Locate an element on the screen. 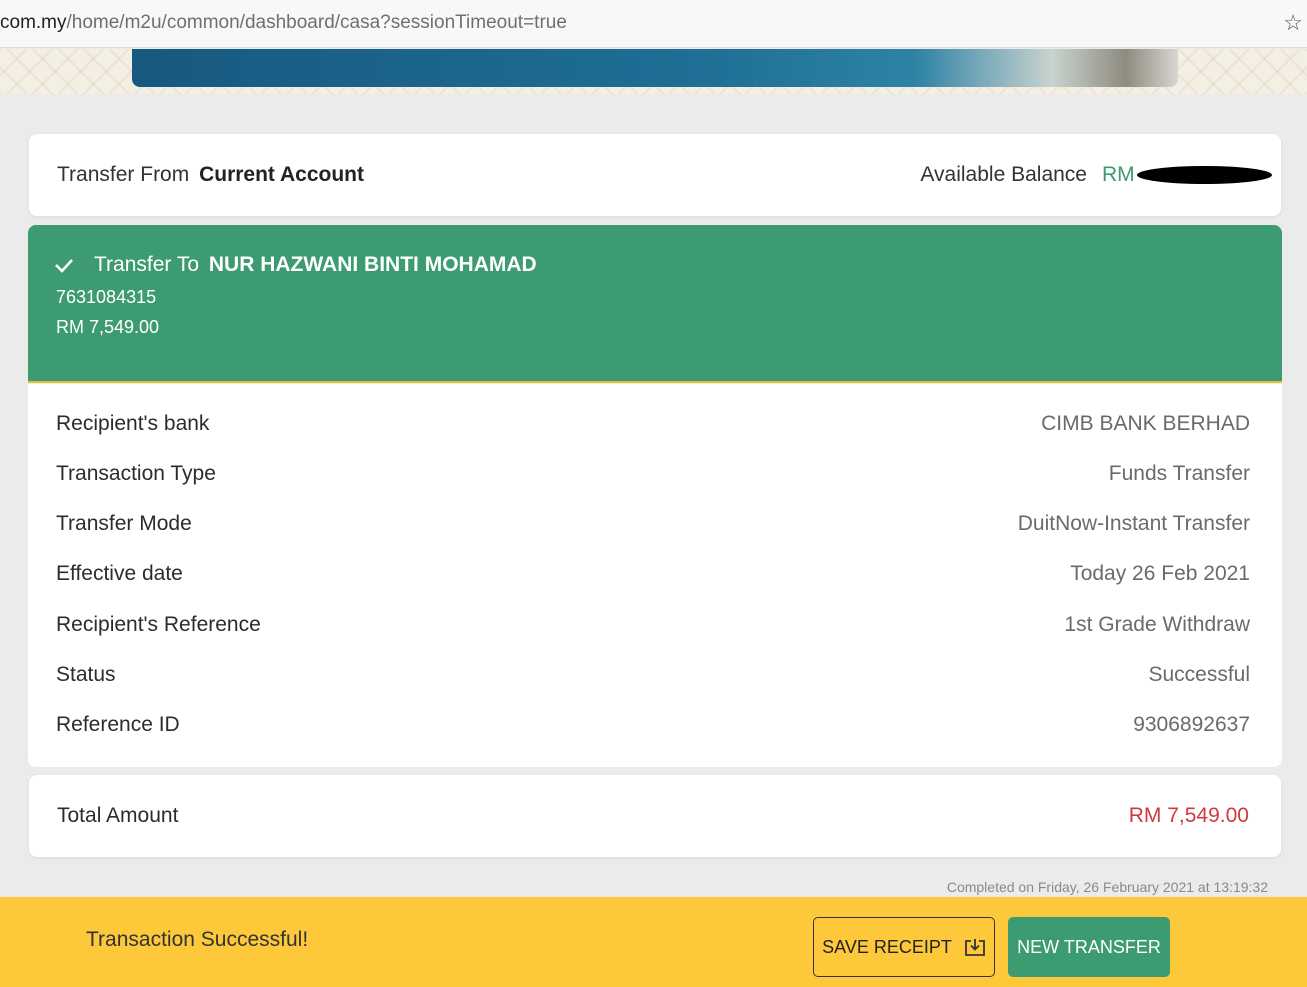 This screenshot has width=1307, height=987. detail-label: Recipient's bank is located at coordinates (133, 423).